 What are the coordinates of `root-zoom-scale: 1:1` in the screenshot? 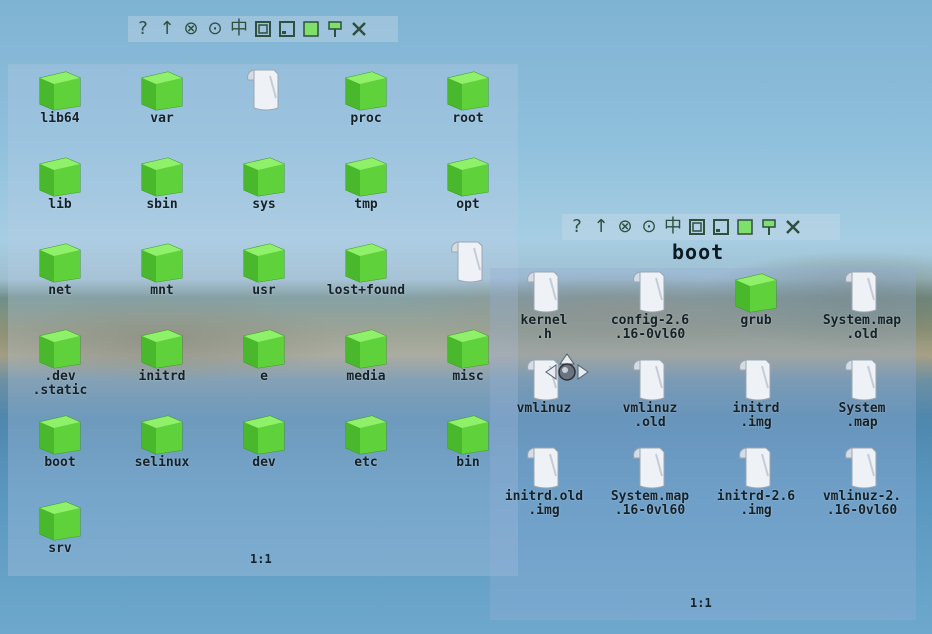 It's located at (261, 559).